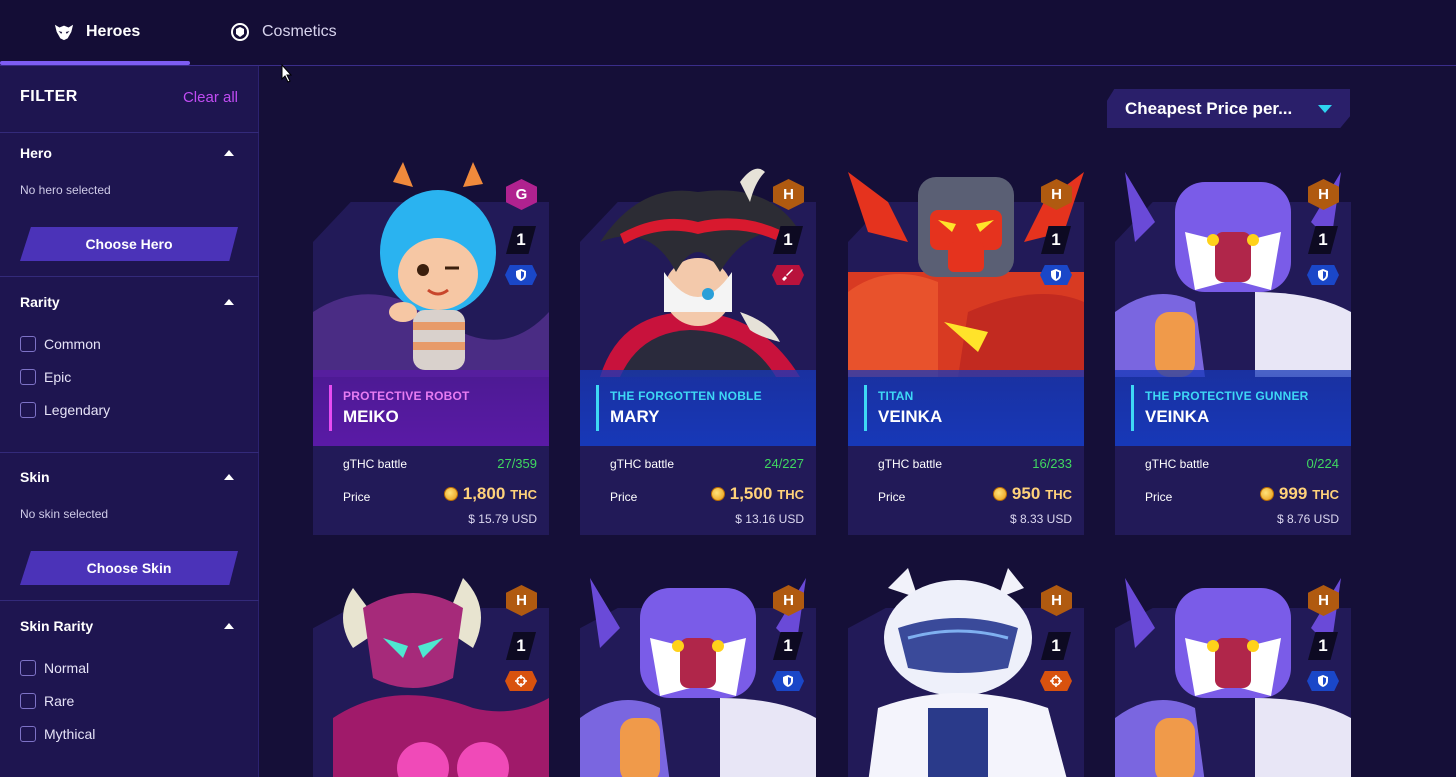 The height and width of the screenshot is (777, 1456). I want to click on hero-empty-text: No hero selected, so click(65, 190).